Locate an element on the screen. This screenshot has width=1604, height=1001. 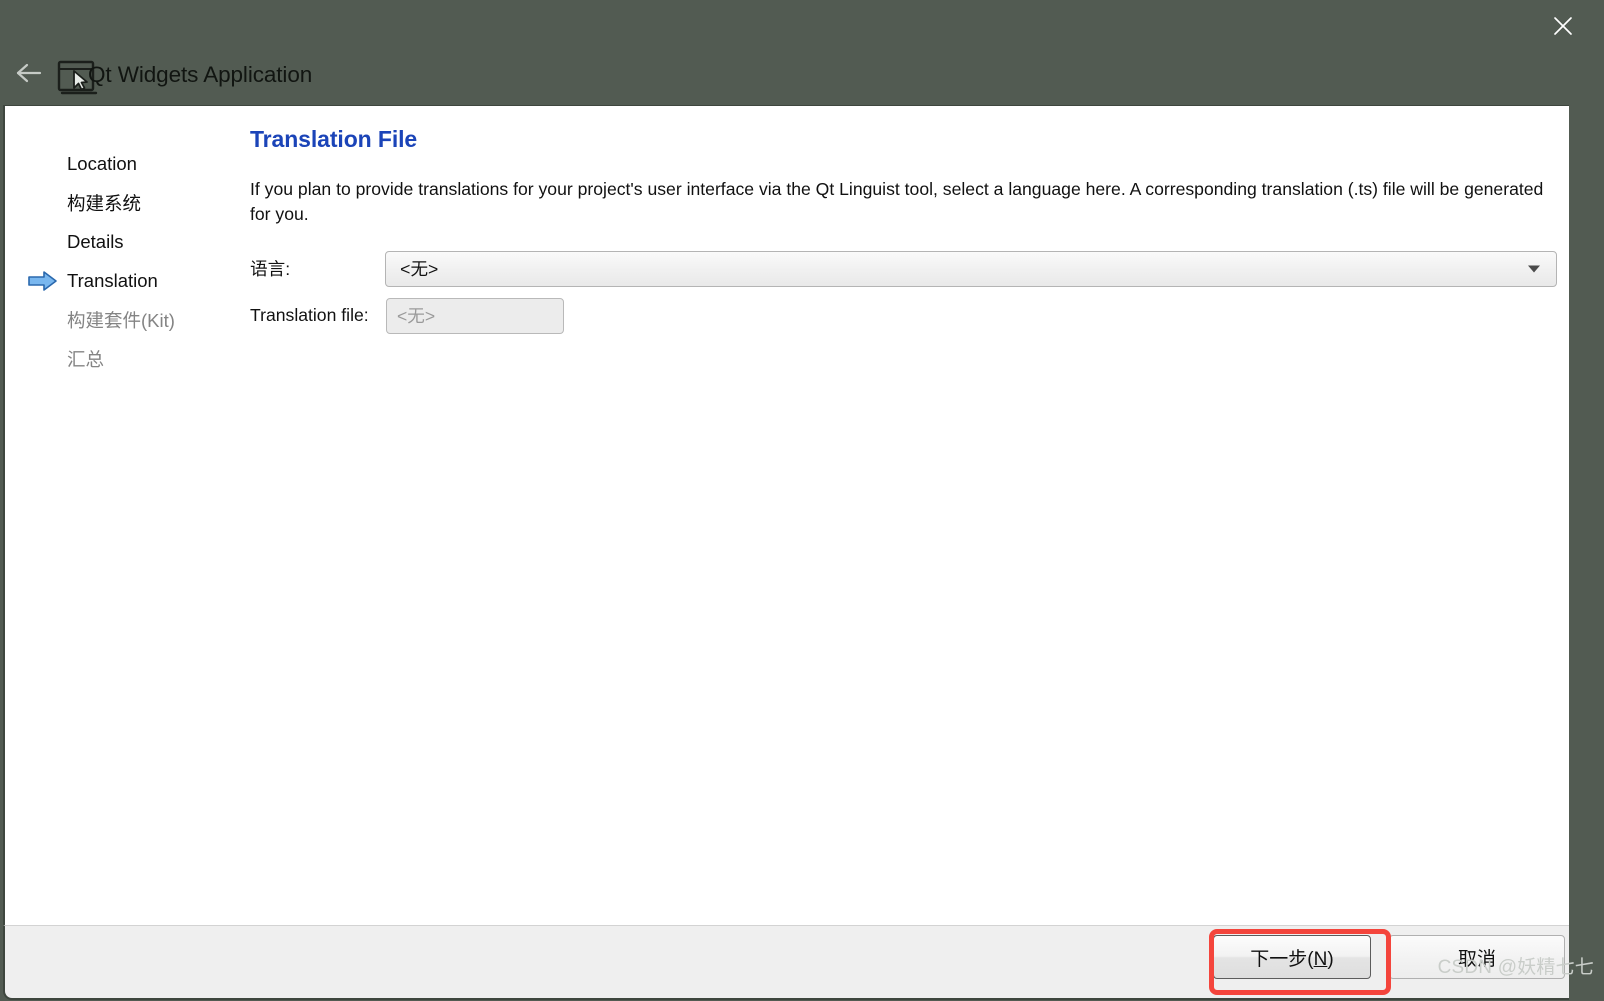
next-button: 下一步(N) is located at coordinates (1292, 957).